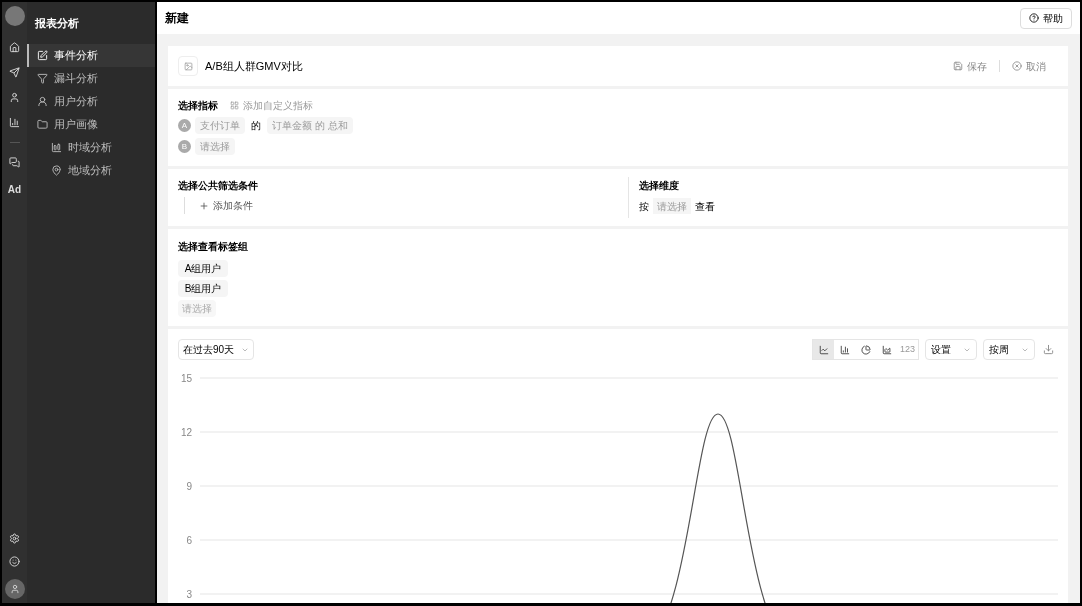 The image size is (1082, 606). Describe the element at coordinates (203, 288) in the screenshot. I see `tag-chip: B组用户` at that location.